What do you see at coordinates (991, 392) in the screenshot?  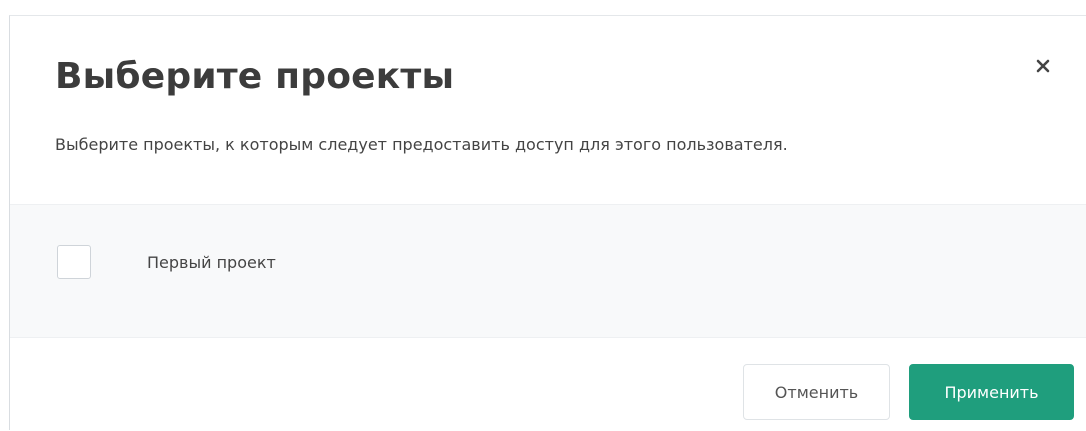 I see `apply-button: Применить` at bounding box center [991, 392].